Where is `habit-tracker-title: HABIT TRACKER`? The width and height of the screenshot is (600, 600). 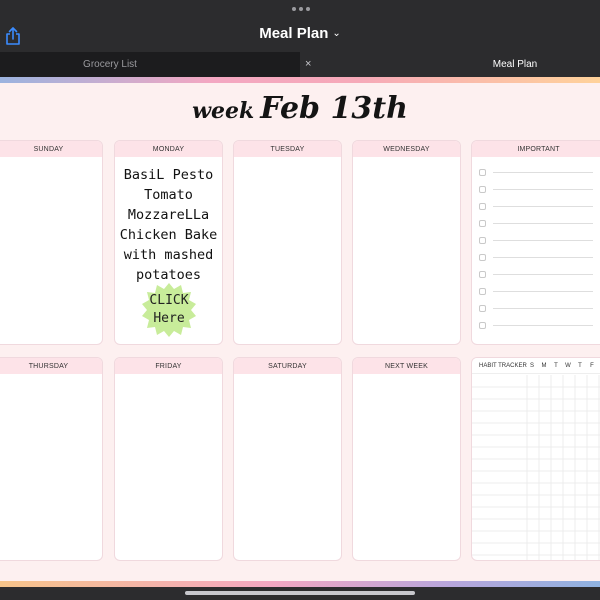 habit-tracker-title: HABIT TRACKER is located at coordinates (503, 366).